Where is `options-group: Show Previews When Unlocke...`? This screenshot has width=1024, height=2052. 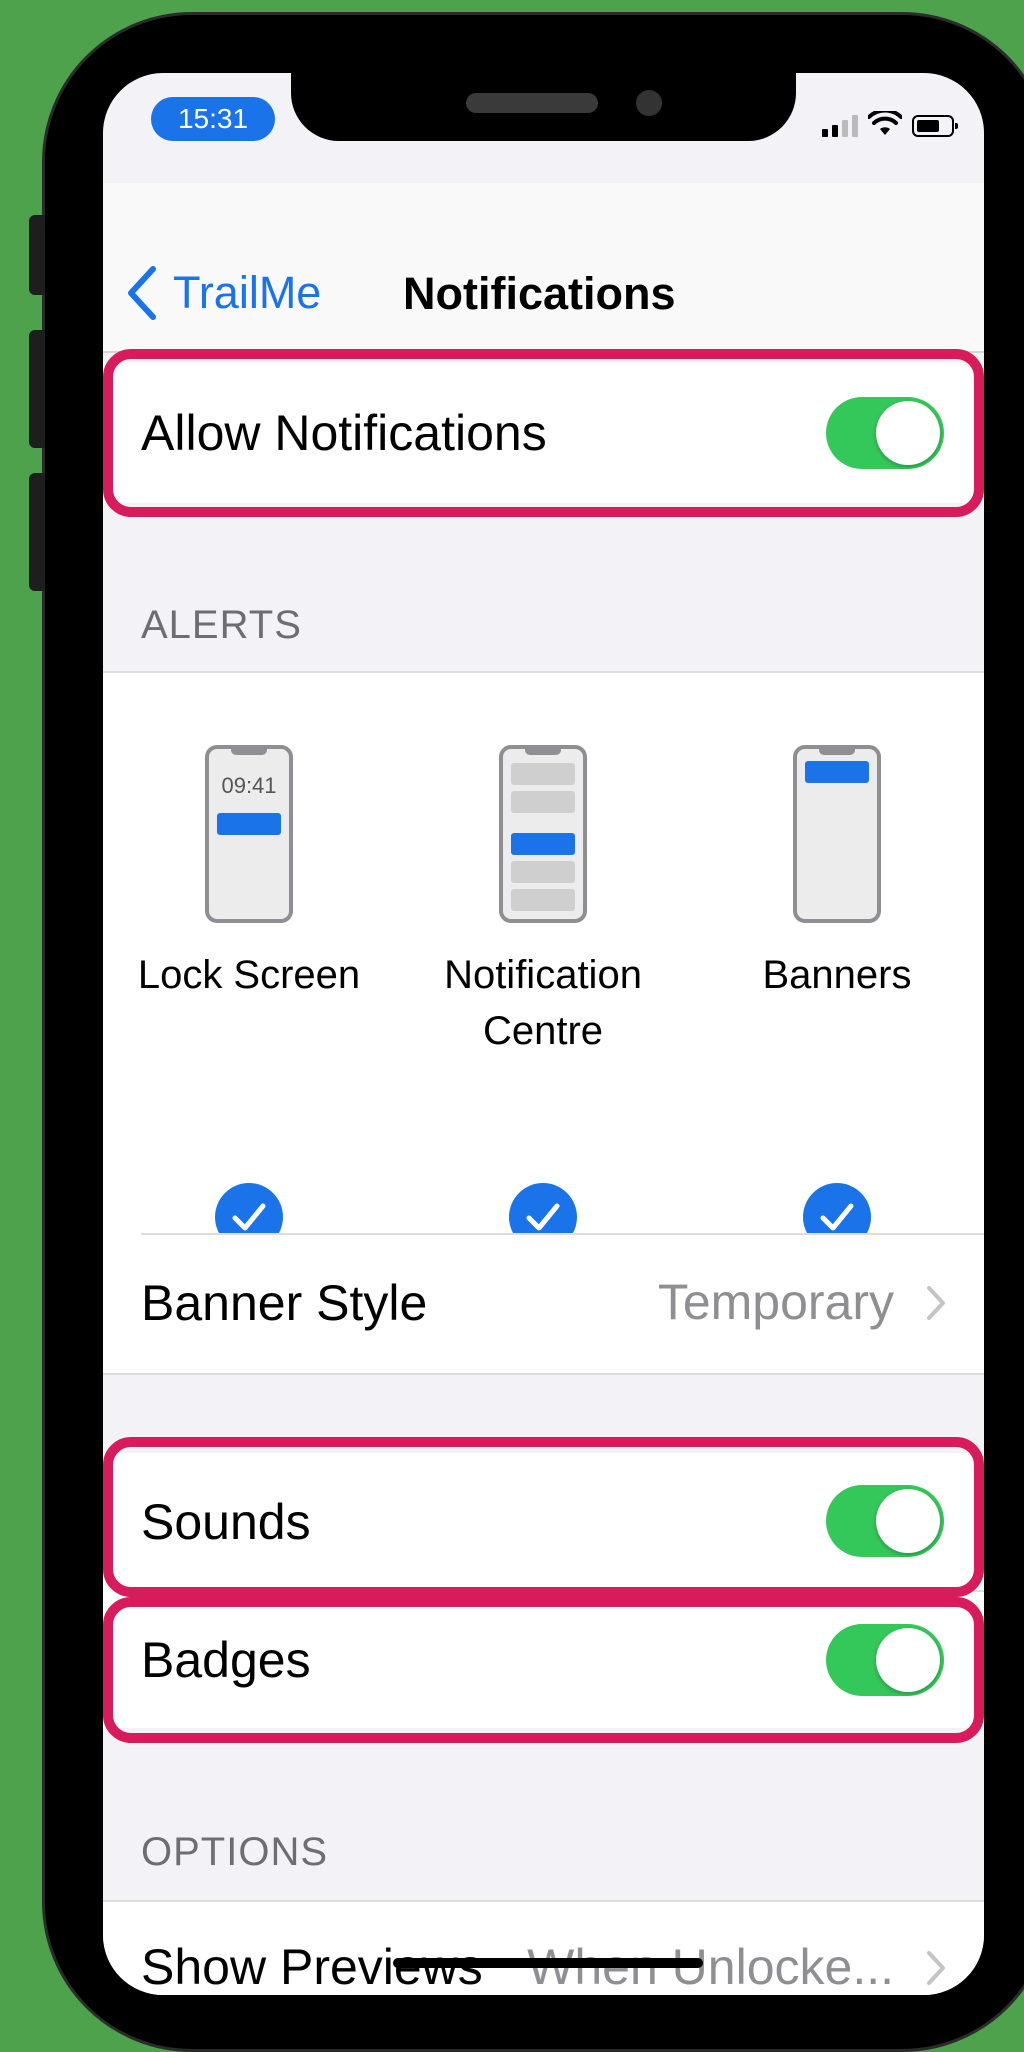
options-group: Show Previews When Unlocke... is located at coordinates (543, 1947).